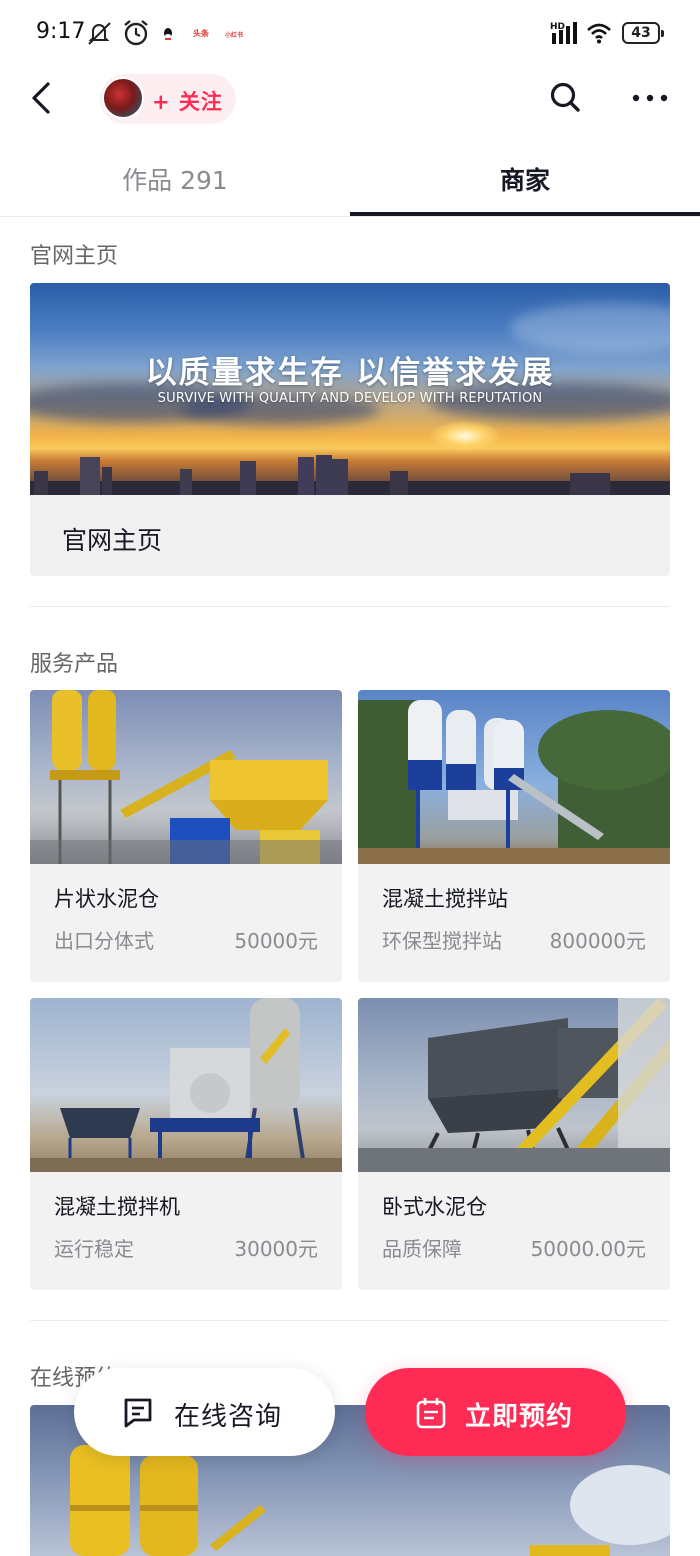 This screenshot has height=1556, width=700. I want to click on product-price: 50000.00元, so click(588, 1249).